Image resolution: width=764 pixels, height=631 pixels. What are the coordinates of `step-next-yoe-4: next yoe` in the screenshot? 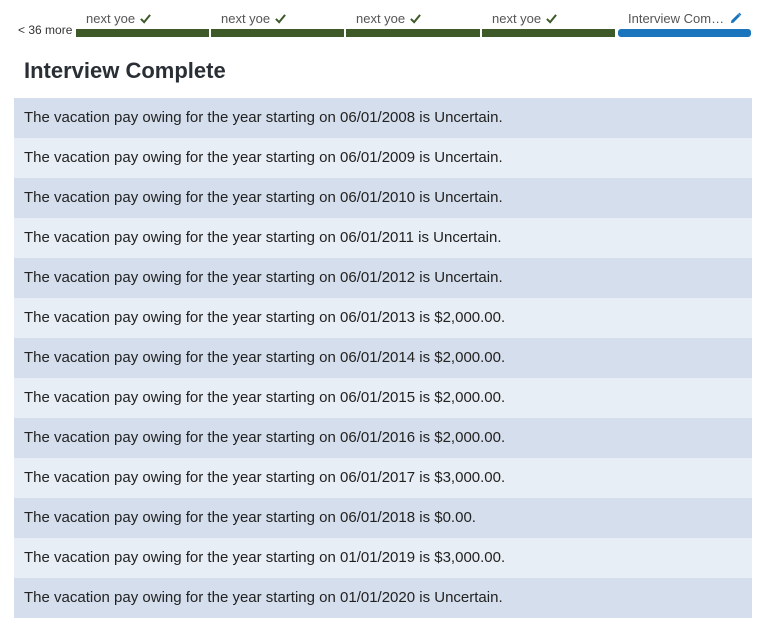 It's located at (548, 19).